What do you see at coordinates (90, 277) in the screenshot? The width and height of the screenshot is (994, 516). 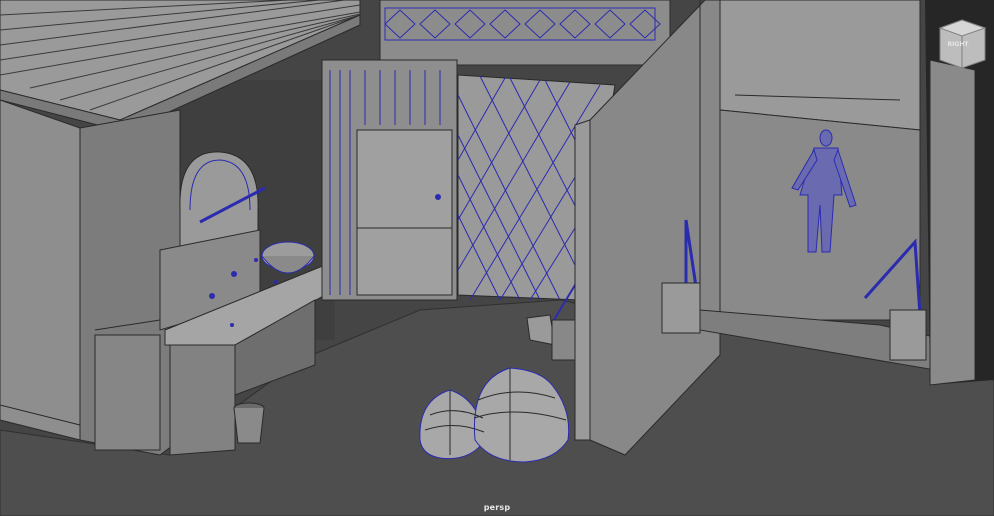 I see `left-building-mesh` at bounding box center [90, 277].